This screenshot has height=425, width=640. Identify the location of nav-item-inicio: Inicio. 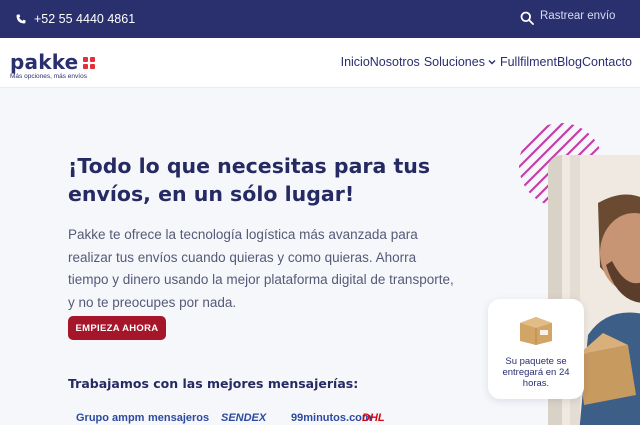
(355, 62).